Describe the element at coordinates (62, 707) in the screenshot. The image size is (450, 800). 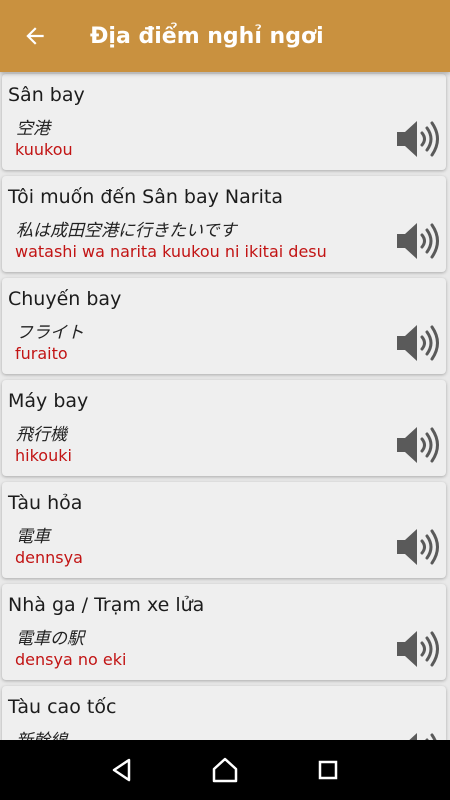
I see `phrase-vietnamese: Tàu cao tốc` at that location.